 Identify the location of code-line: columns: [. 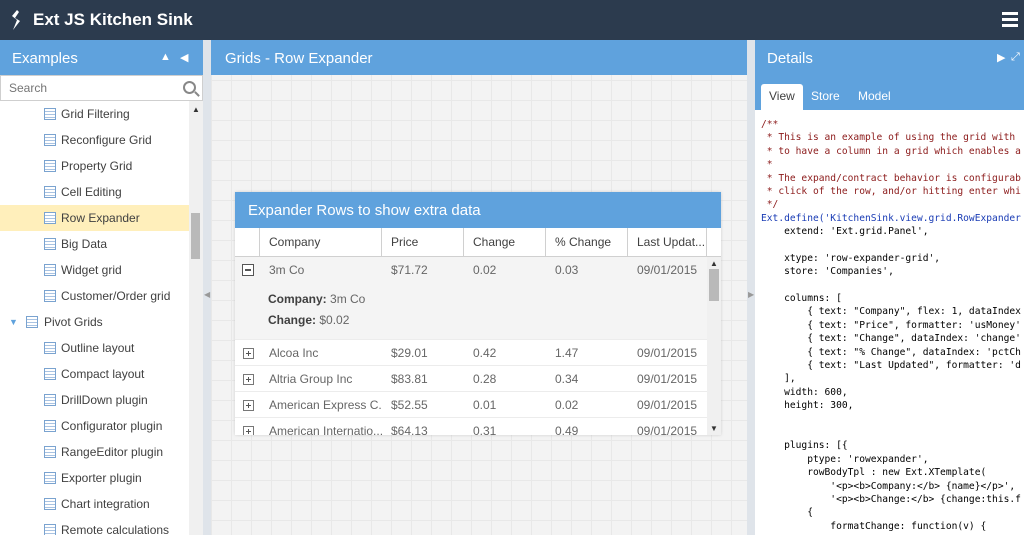
(801, 299).